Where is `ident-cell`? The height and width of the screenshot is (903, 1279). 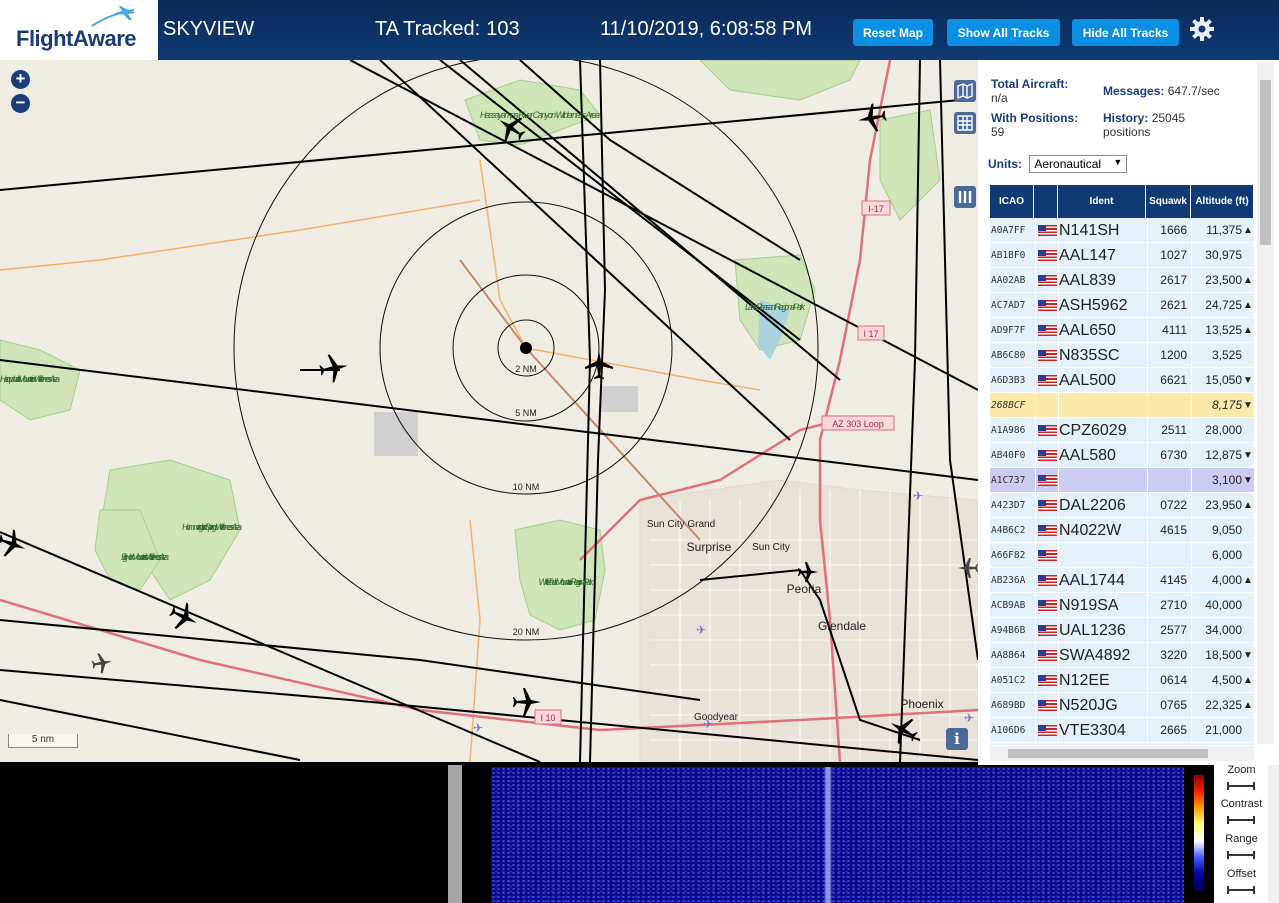 ident-cell is located at coordinates (1103, 405).